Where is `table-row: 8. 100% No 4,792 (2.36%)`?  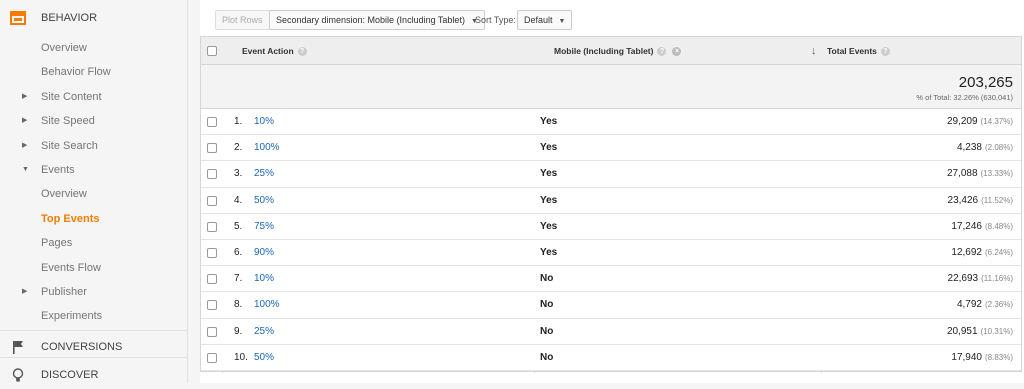
table-row: 8. 100% No 4,792 (2.36%) is located at coordinates (611, 305).